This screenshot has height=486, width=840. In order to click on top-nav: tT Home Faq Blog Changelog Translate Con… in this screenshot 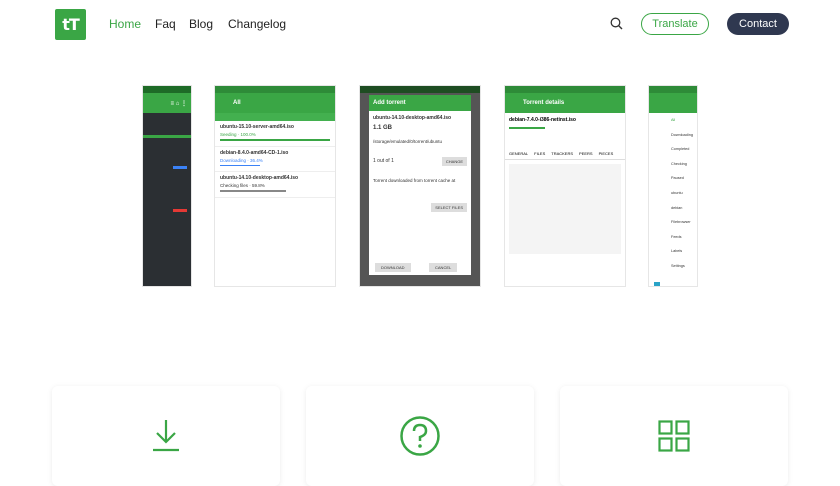, I will do `click(420, 25)`.